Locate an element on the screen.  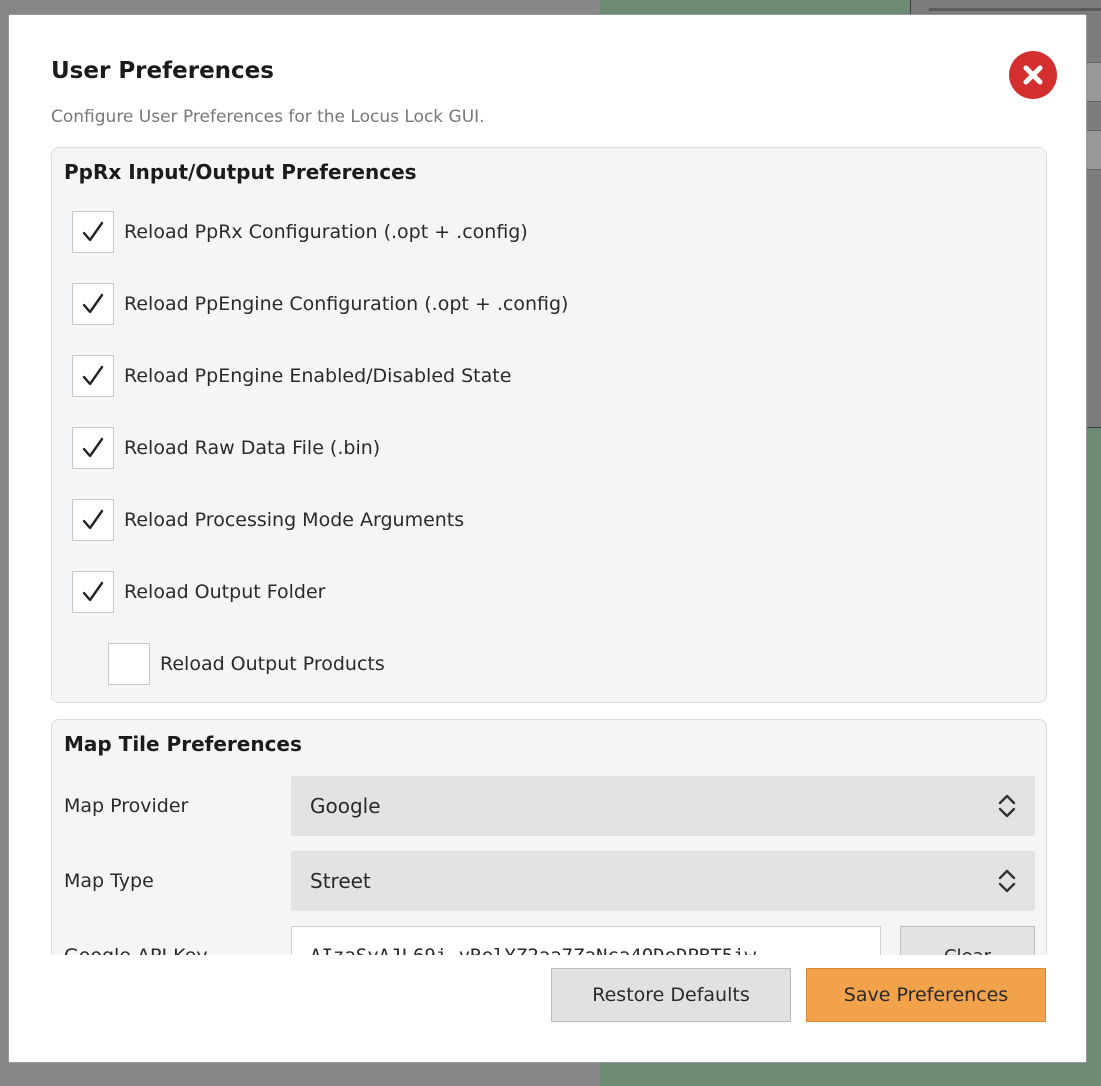
reload-ppengine-state-option: Reload PpEngine Enabled/Disabled State is located at coordinates (292, 376).